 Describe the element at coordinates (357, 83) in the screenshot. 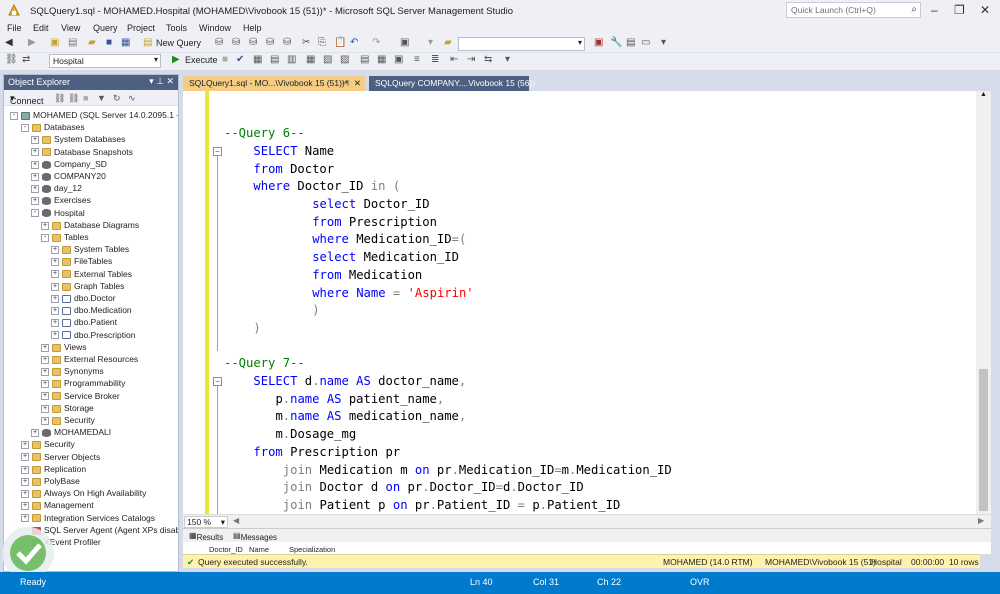

I see `close-tab-icon: ✕` at that location.